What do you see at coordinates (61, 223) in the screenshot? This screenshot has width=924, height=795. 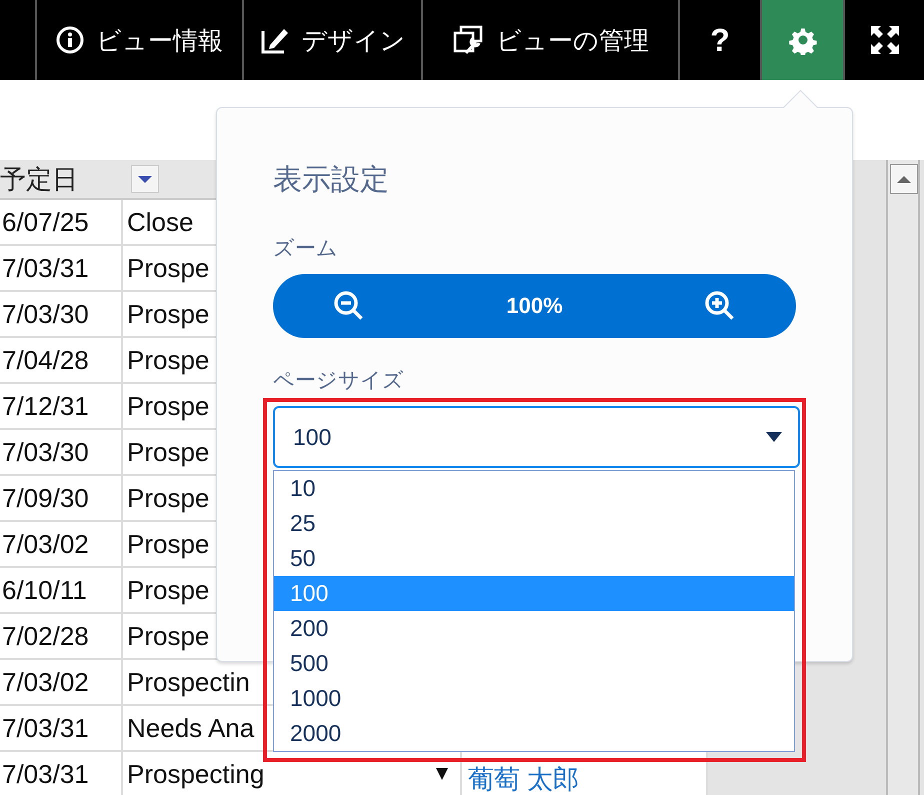 I see `table-cell: 6/07/25` at bounding box center [61, 223].